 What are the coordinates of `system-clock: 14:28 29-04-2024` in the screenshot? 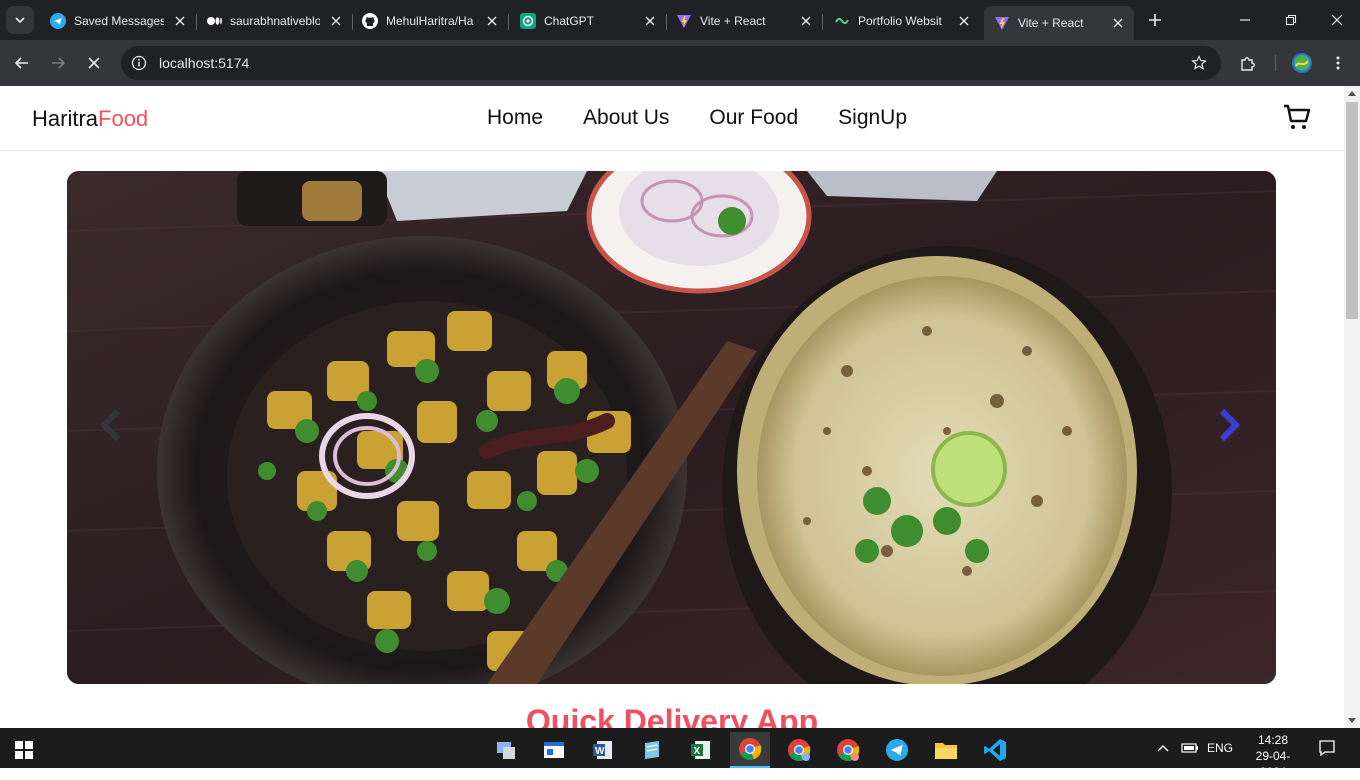 It's located at (1273, 756).